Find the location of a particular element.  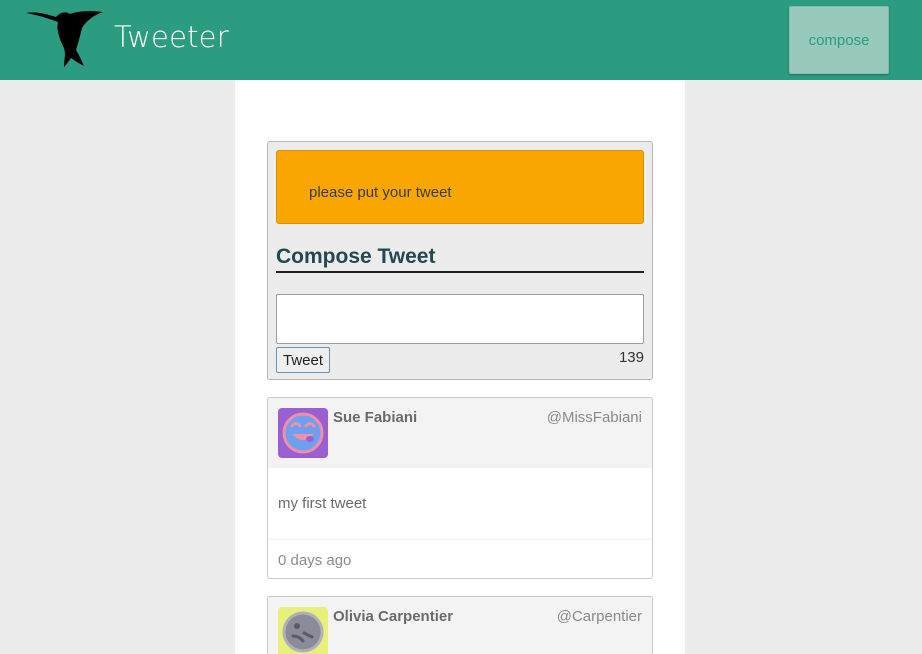

avatar-icon is located at coordinates (303, 630).